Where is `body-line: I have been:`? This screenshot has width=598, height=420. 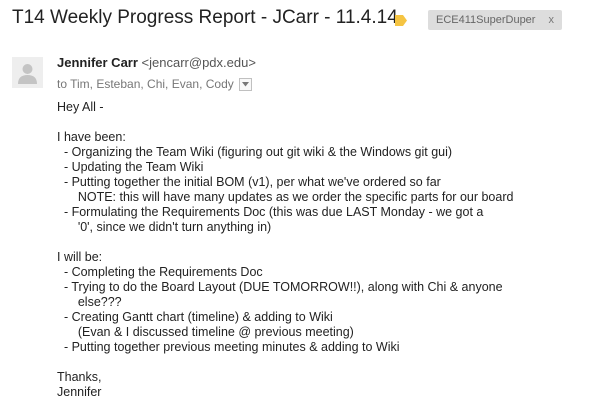
body-line: I have been: is located at coordinates (91, 137).